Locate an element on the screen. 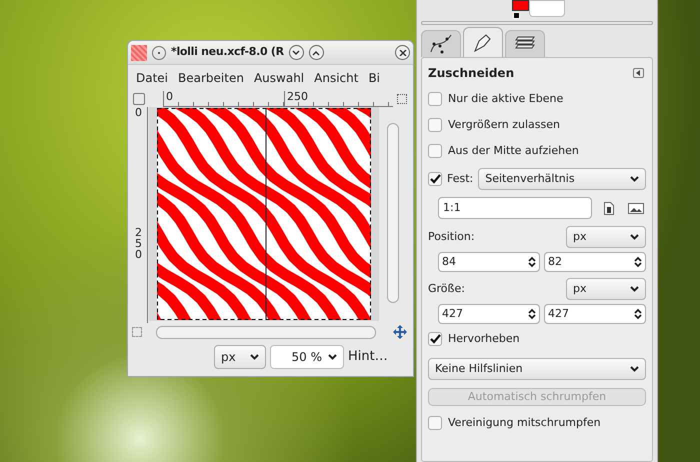 The image size is (700, 462). horizontal-scrollbar is located at coordinates (266, 332).